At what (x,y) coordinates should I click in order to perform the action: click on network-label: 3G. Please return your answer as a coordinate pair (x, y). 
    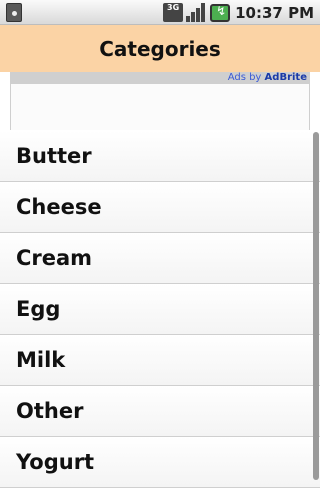
    Looking at the image, I should click on (173, 7).